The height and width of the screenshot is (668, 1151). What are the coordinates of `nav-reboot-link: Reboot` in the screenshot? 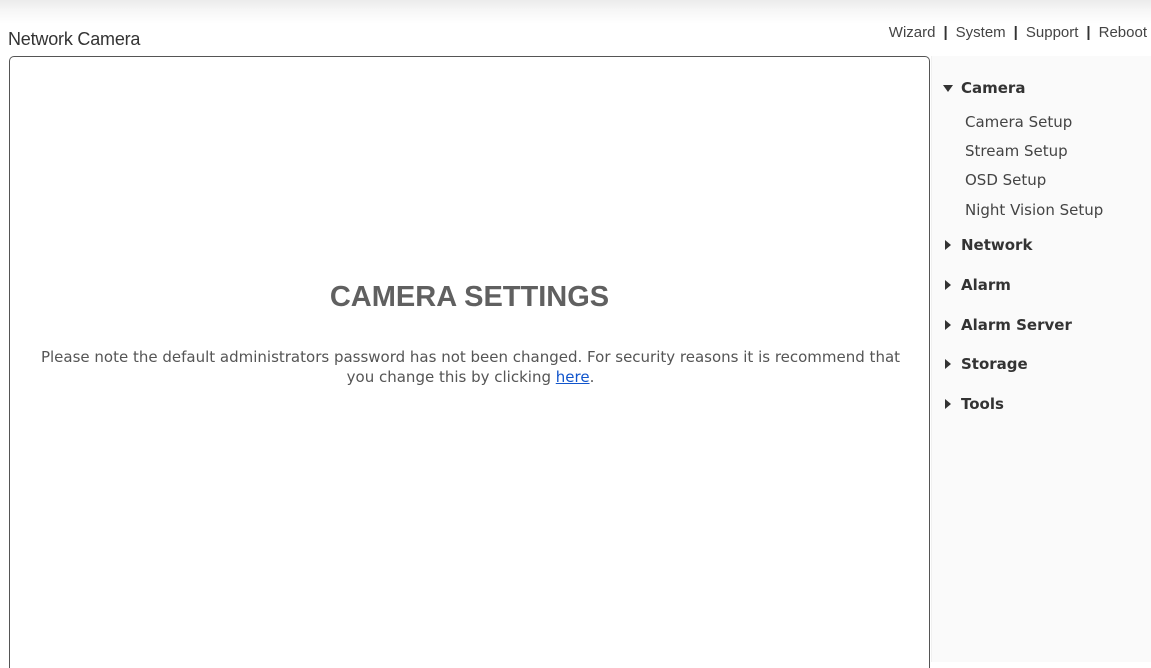 It's located at (1123, 32).